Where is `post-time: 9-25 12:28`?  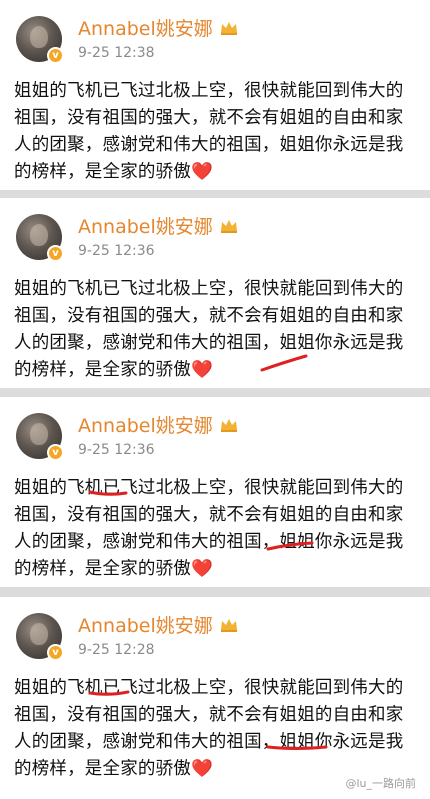
post-time: 9-25 12:28 is located at coordinates (116, 650).